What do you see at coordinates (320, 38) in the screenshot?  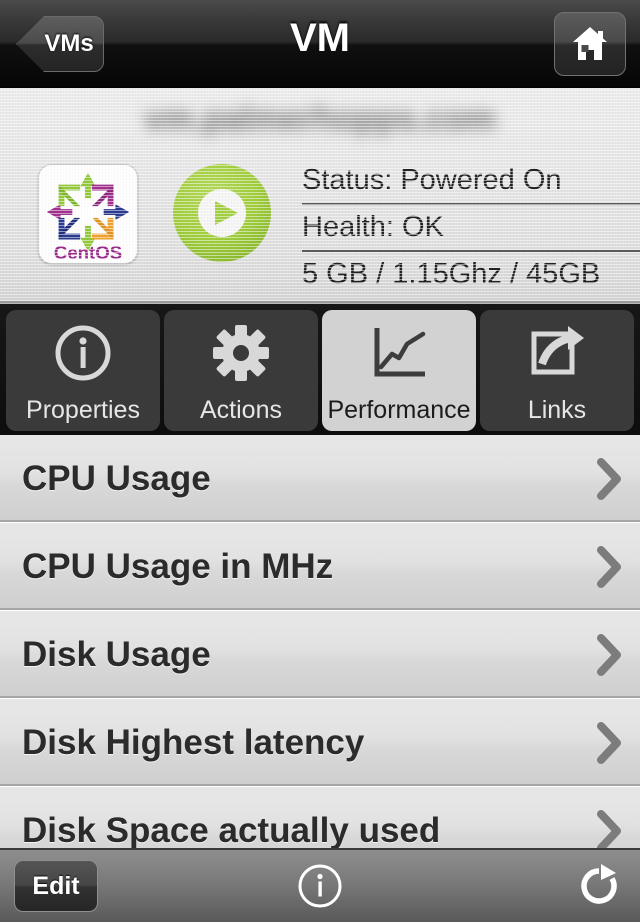 I see `page-title: VM` at bounding box center [320, 38].